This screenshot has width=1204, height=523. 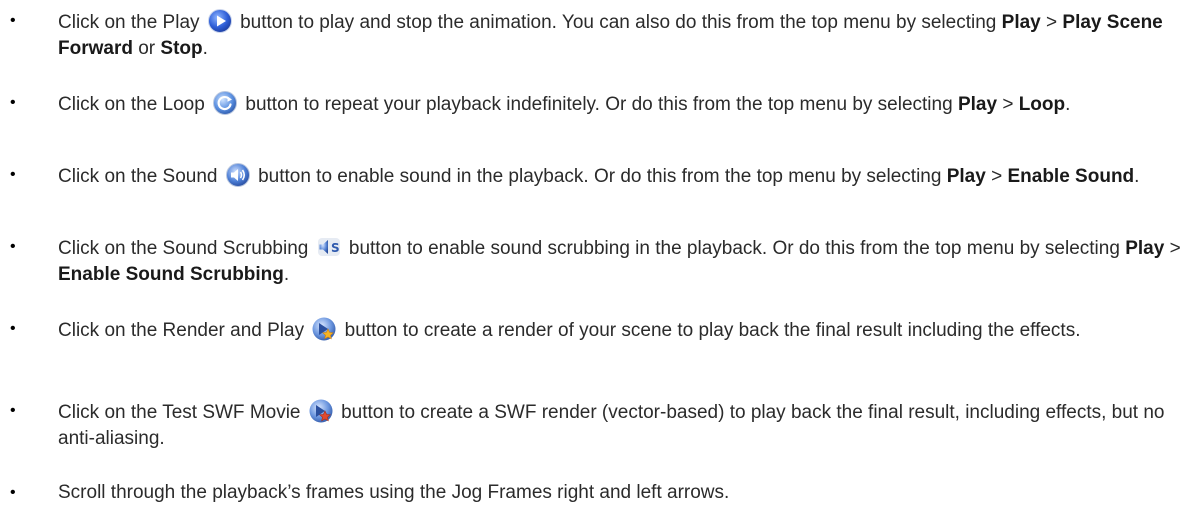 What do you see at coordinates (179, 412) in the screenshot?
I see `item-text-before: Click on the Test SWF Movie` at bounding box center [179, 412].